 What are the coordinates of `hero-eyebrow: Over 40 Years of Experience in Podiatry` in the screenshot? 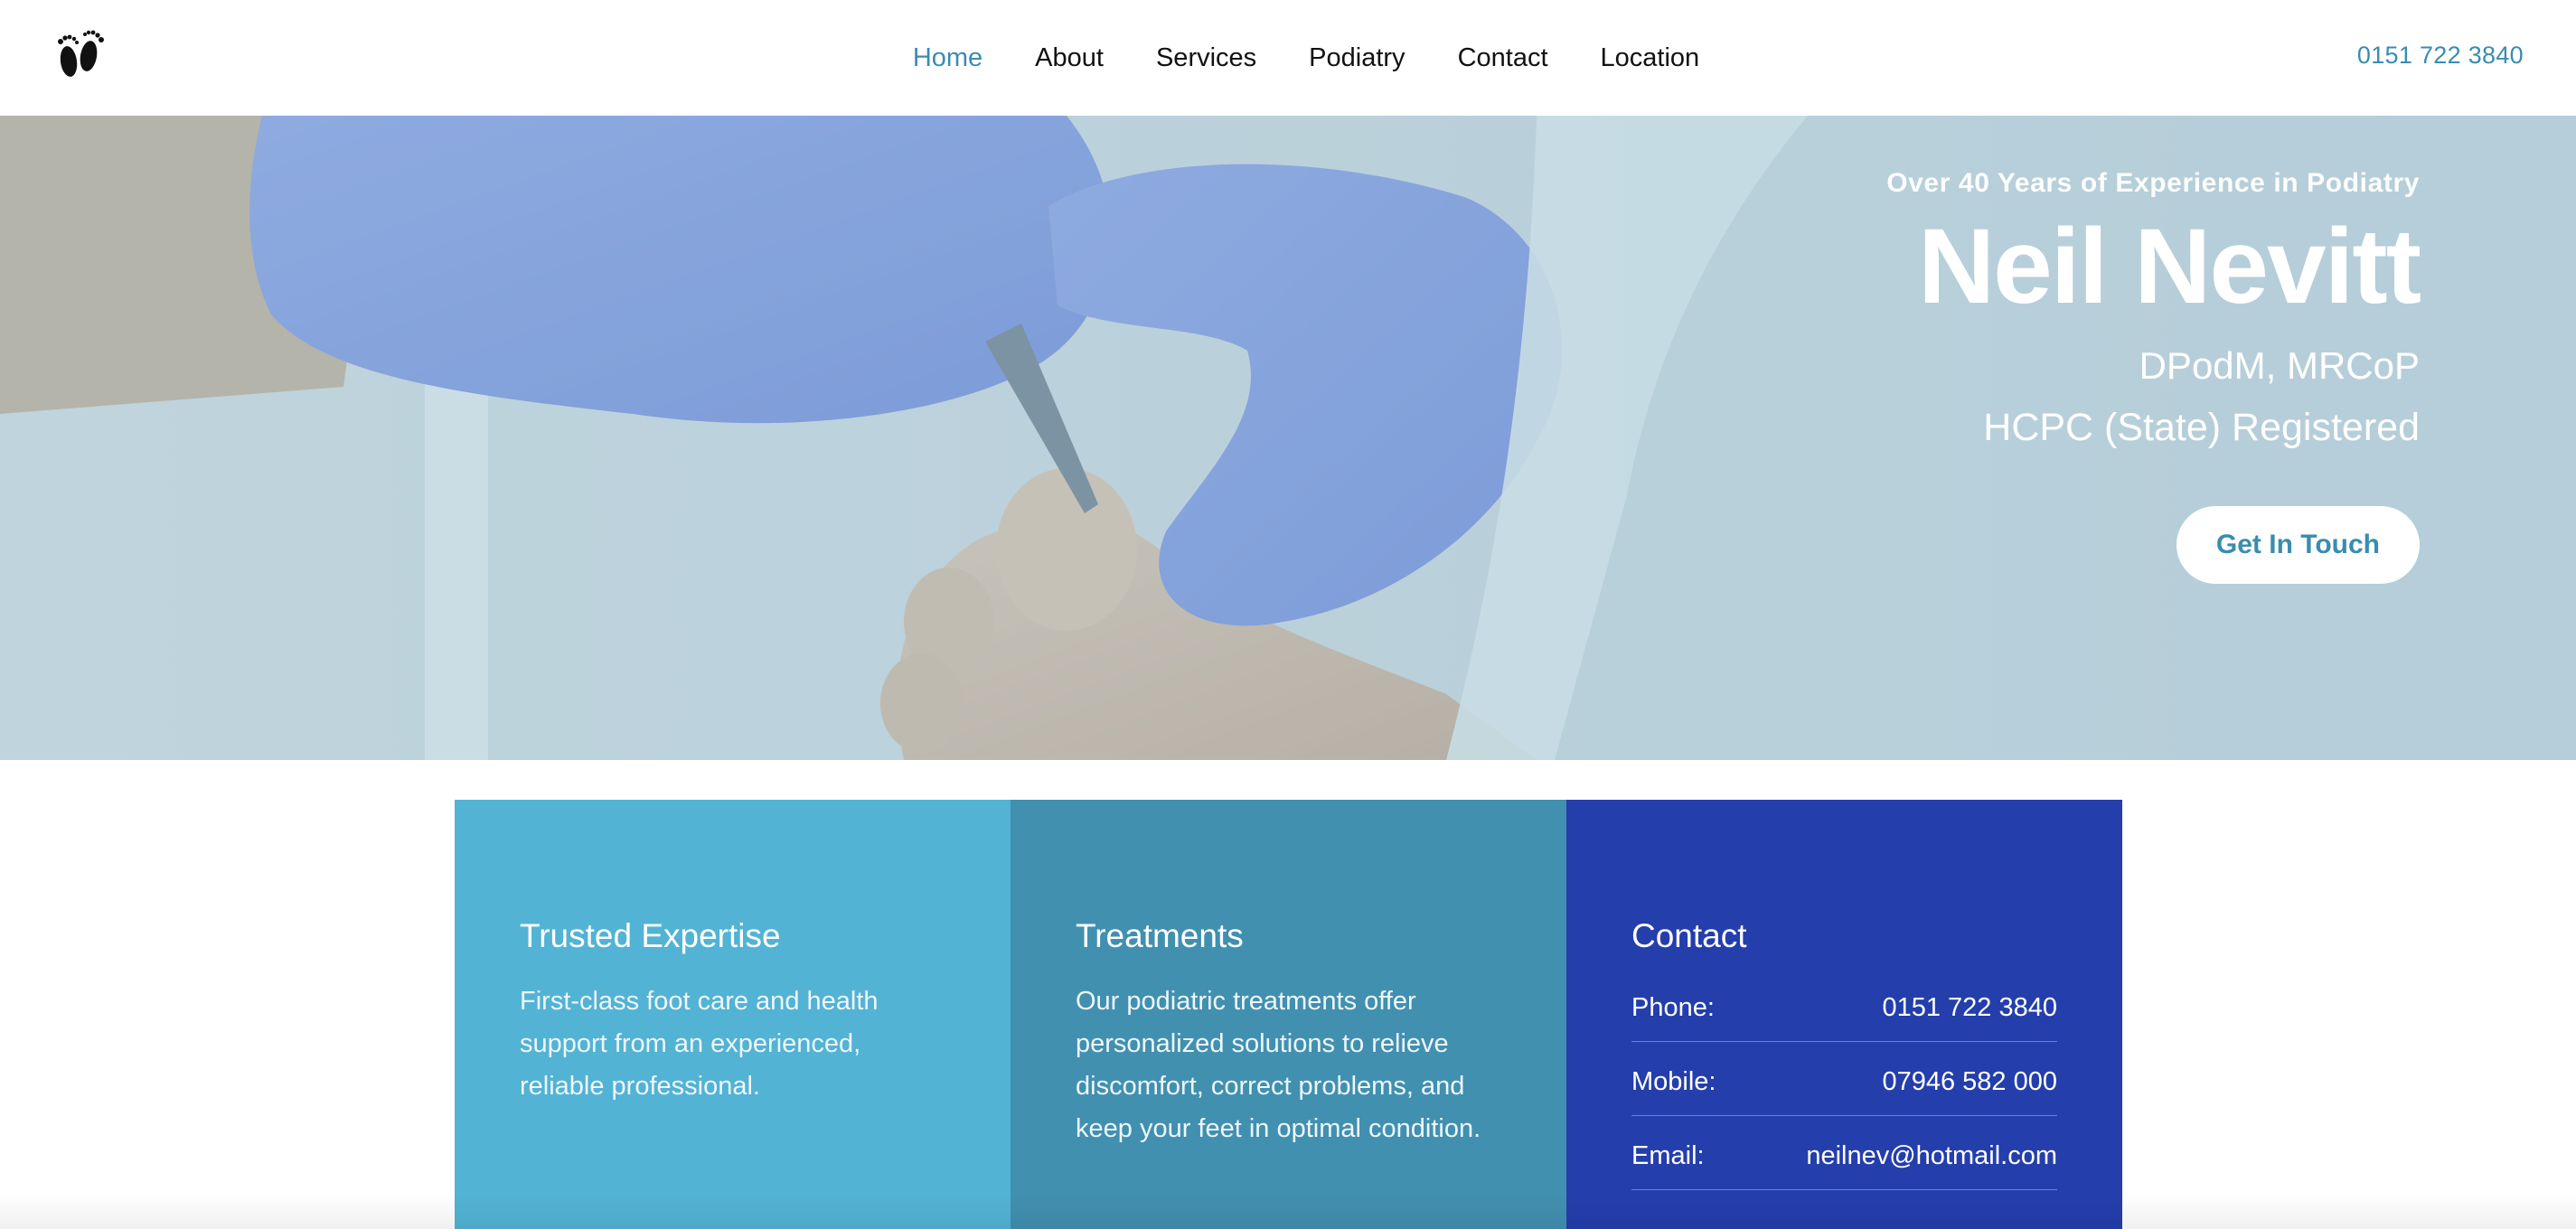 It's located at (2153, 183).